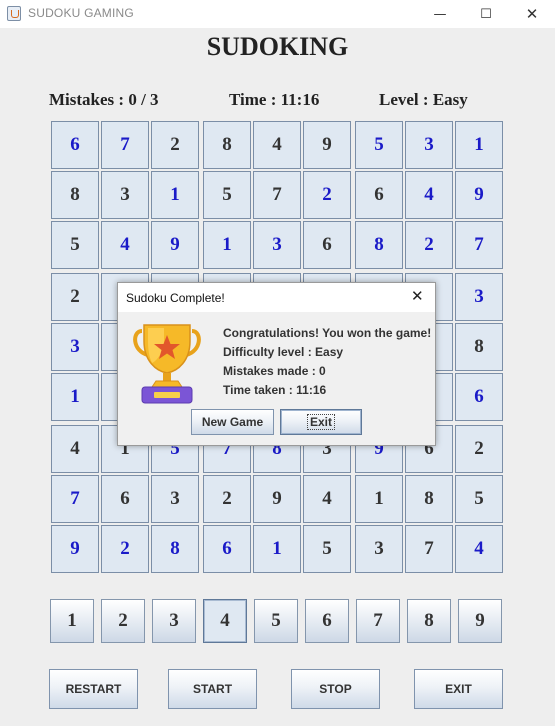 The width and height of the screenshot is (555, 726). I want to click on cell-r9-c3: 8, so click(175, 549).